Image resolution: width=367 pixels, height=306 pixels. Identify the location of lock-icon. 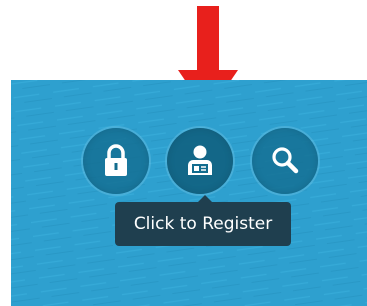
(116, 160).